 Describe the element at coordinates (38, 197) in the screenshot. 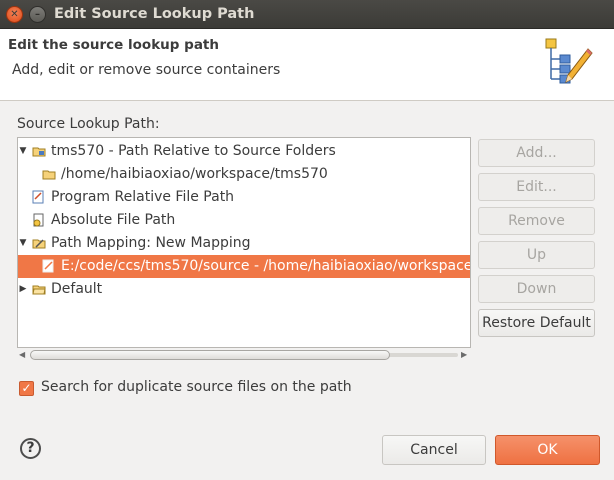

I see `program-path-icon` at that location.